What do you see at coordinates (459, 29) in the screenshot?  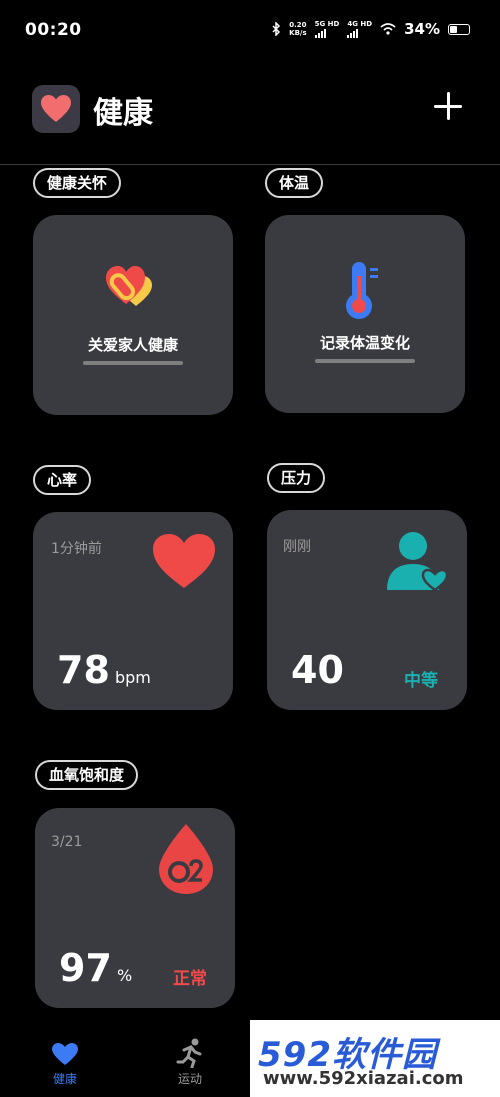 I see `battery-icon` at bounding box center [459, 29].